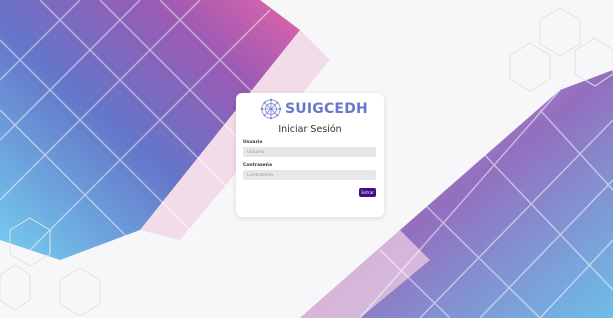 This screenshot has width=613, height=318. Describe the element at coordinates (253, 142) in the screenshot. I see `username-label: Usuario` at that location.